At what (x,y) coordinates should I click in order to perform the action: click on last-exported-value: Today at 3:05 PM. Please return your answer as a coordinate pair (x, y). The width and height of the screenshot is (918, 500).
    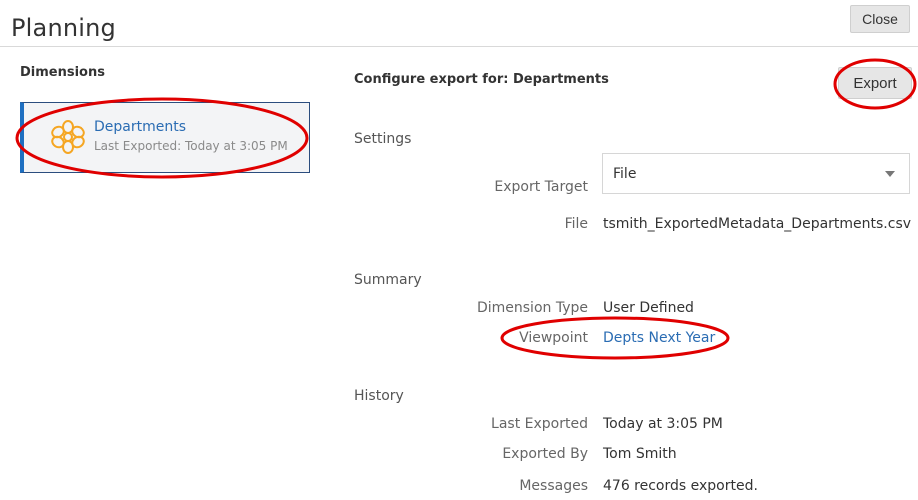
    Looking at the image, I should click on (663, 424).